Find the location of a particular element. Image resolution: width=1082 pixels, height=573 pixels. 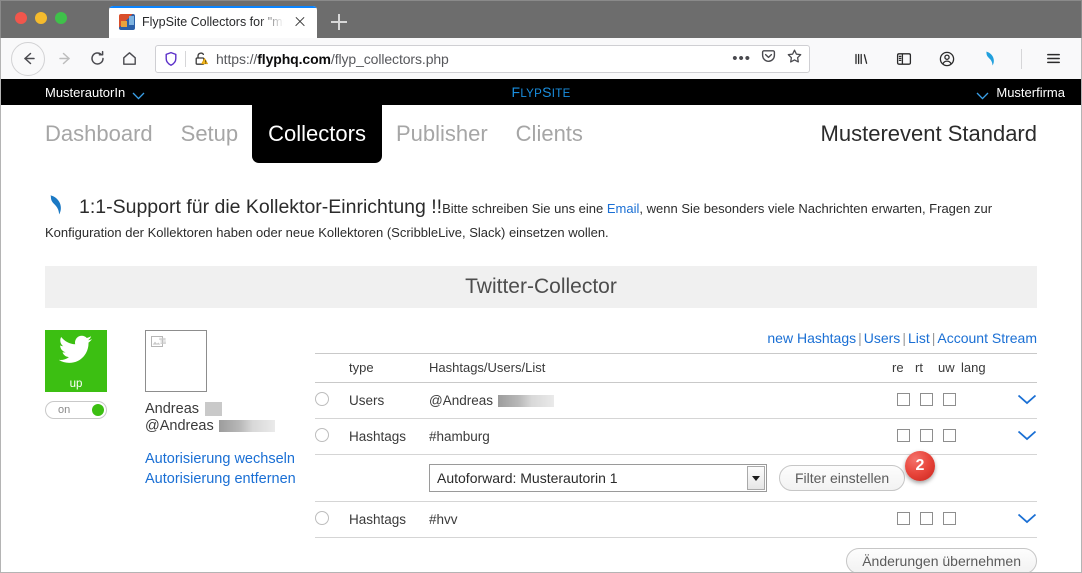

sidebar-icon is located at coordinates (904, 59).